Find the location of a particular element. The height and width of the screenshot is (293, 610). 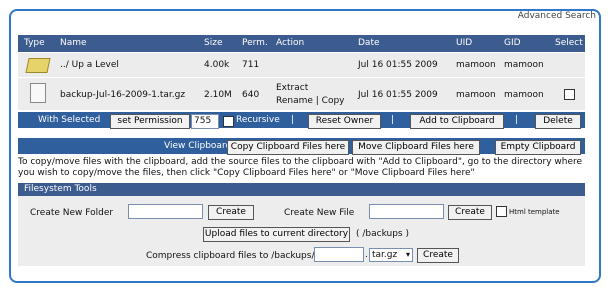

row-perm: 640 is located at coordinates (250, 95).